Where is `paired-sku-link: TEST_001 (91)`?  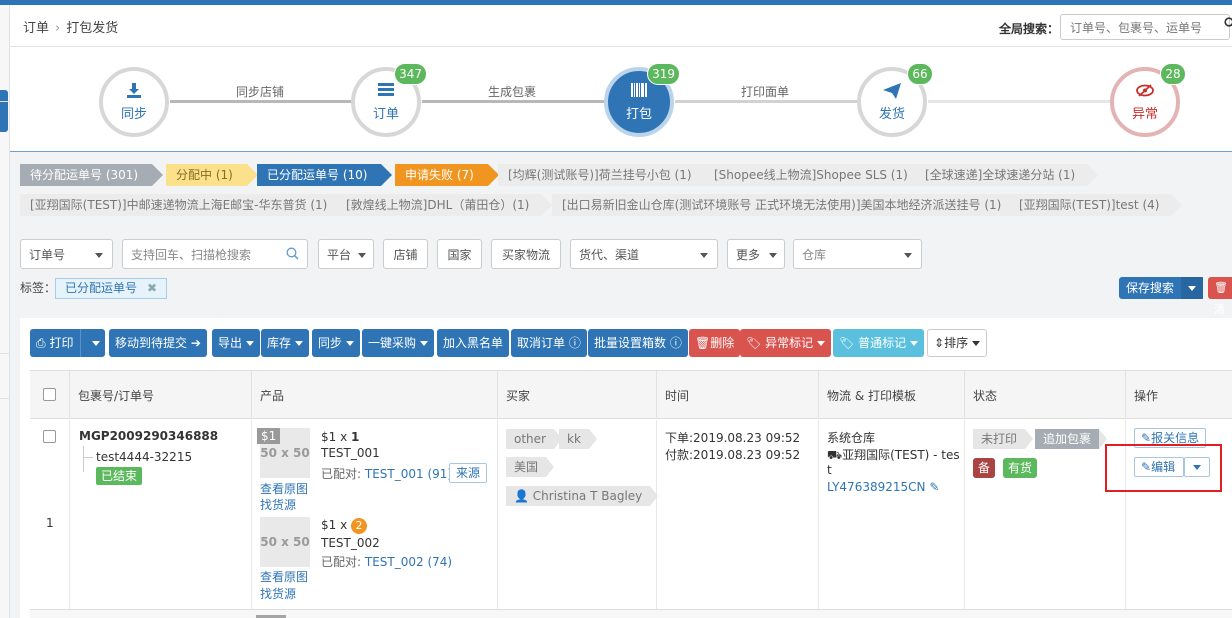
paired-sku-link: TEST_001 (91) is located at coordinates (408, 474).